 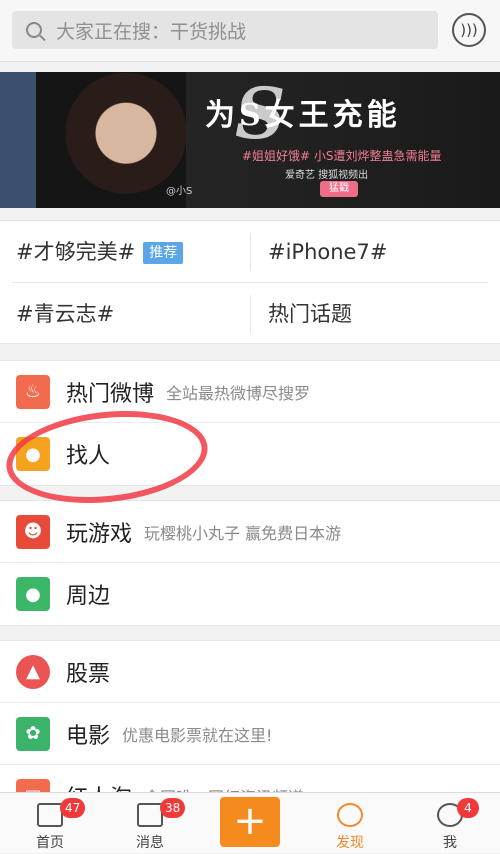 I want to click on row-title: 玩游戏, so click(x=99, y=534).